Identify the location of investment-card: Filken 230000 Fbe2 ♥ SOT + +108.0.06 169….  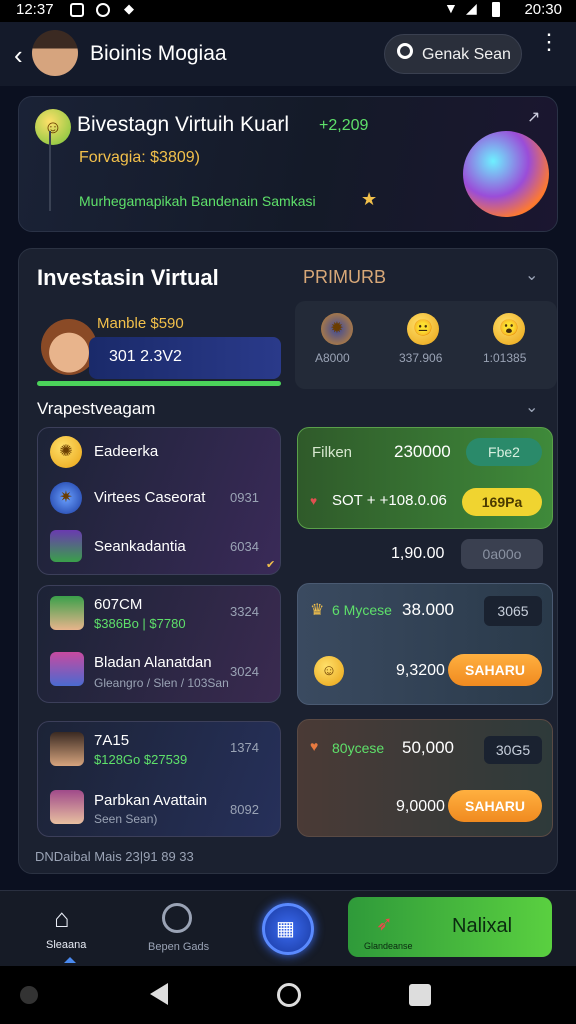
(425, 478).